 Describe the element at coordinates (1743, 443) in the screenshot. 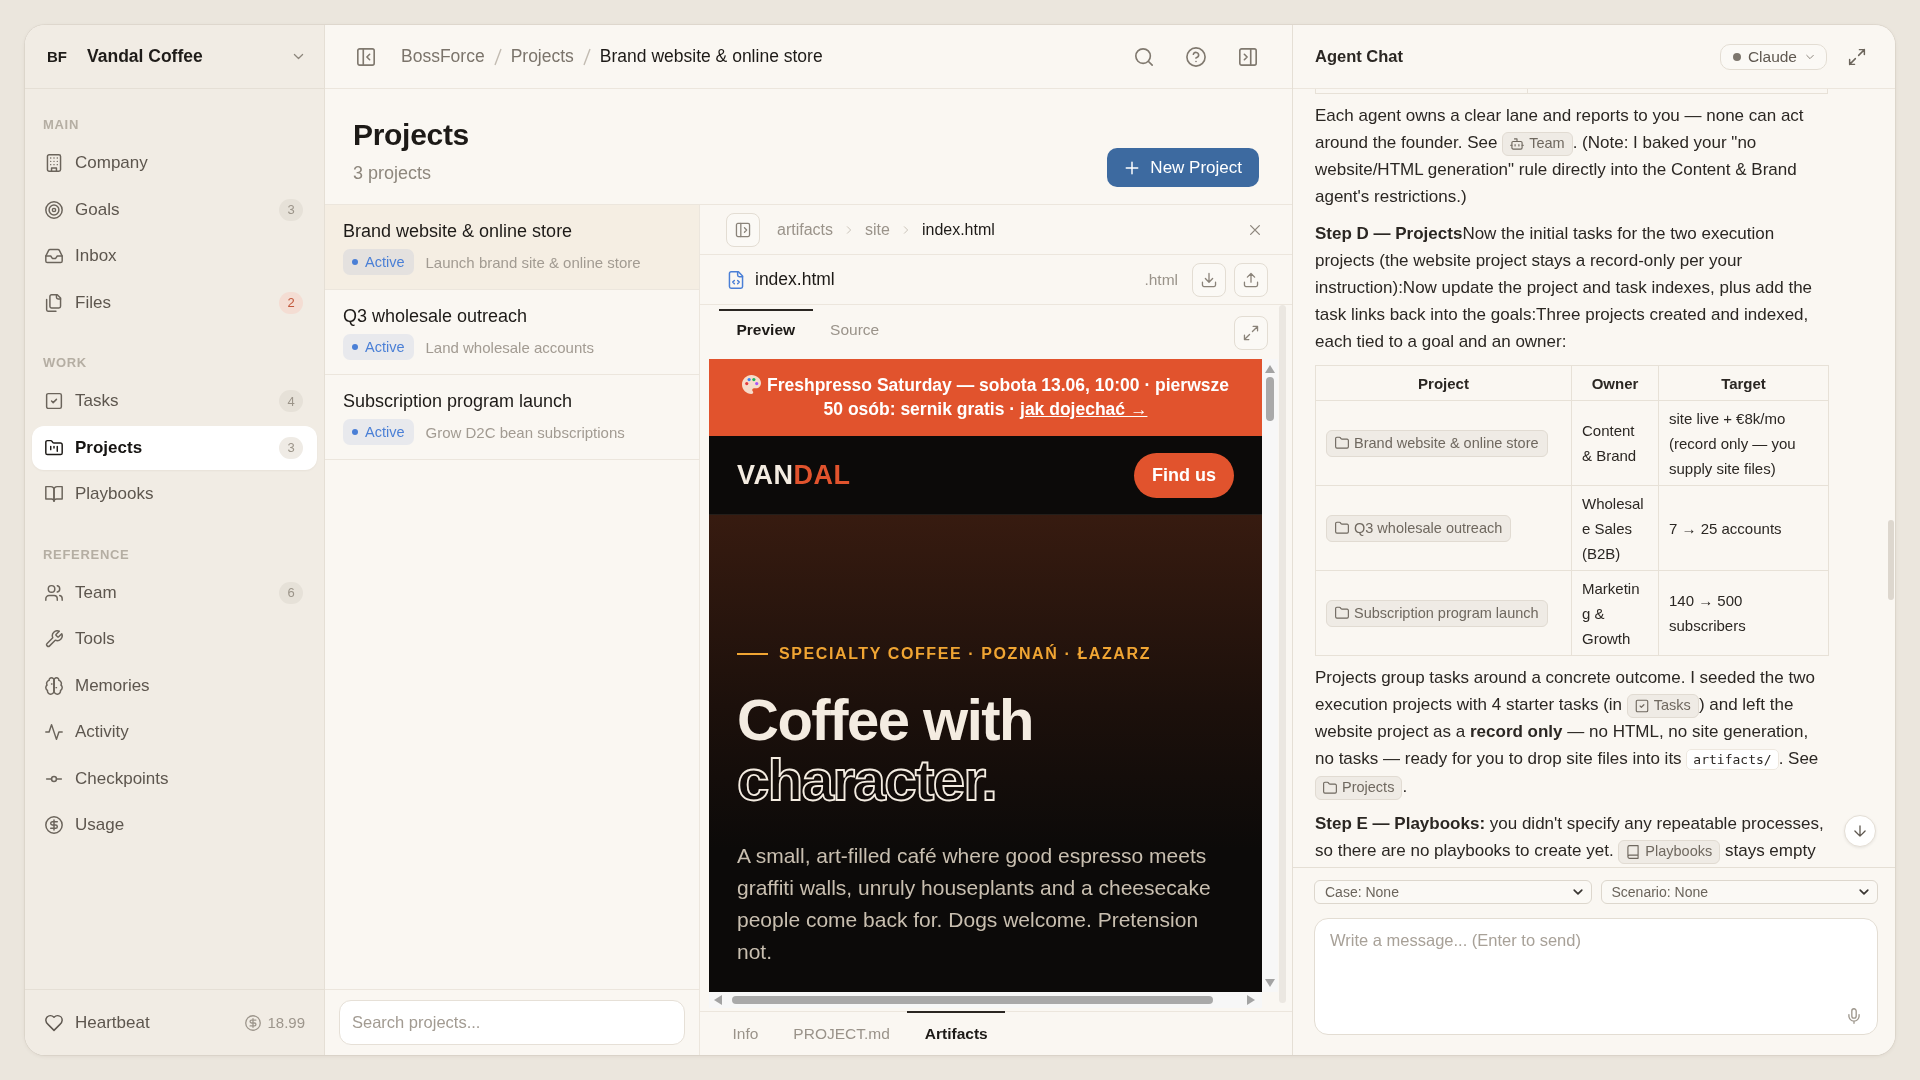

I see `table-cell: site live + €8k/mo (record only — you supply site files)` at that location.